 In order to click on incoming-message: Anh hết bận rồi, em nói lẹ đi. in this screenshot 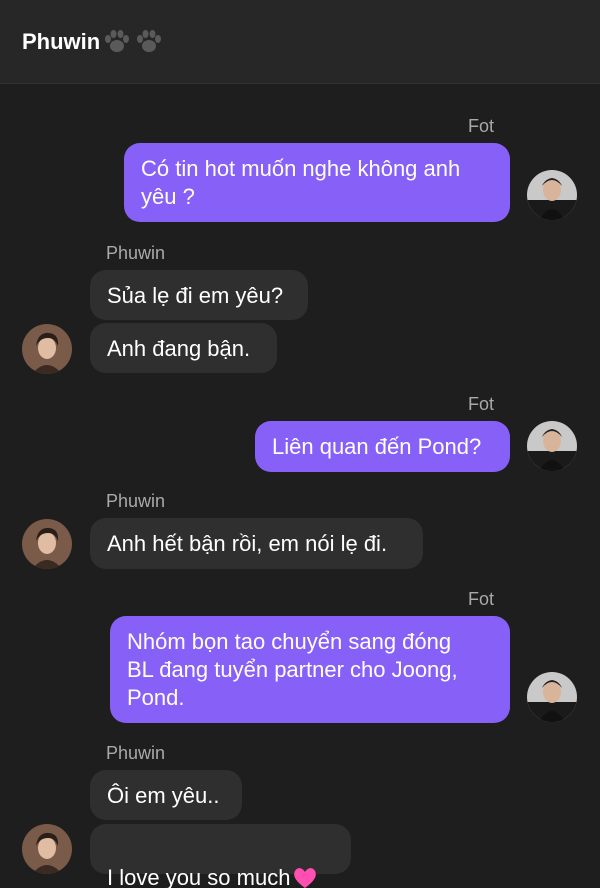, I will do `click(256, 543)`.